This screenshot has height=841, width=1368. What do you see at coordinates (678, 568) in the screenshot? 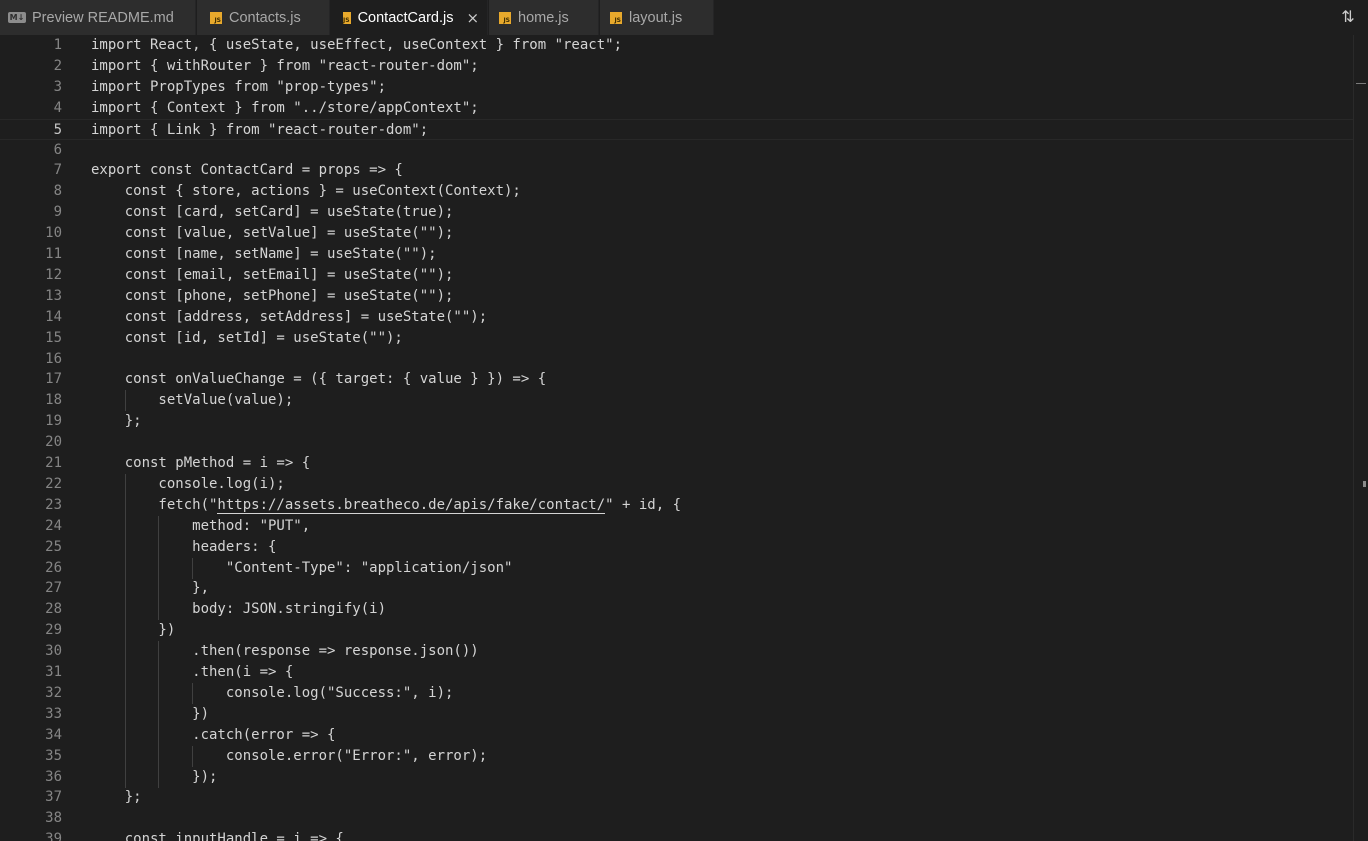
I see `code-line: 26 "Content-Type": "application/json"` at bounding box center [678, 568].